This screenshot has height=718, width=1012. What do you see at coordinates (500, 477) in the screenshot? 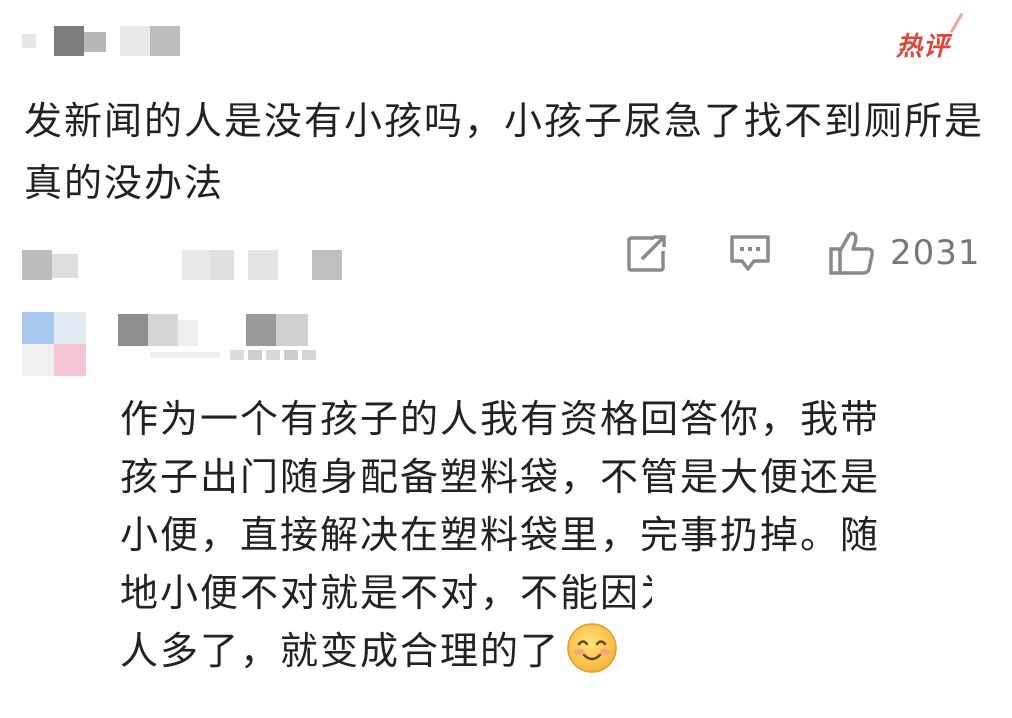
I see `reply-line-2: 孩子出门随身配备塑料袋，不管是大便还是` at bounding box center [500, 477].